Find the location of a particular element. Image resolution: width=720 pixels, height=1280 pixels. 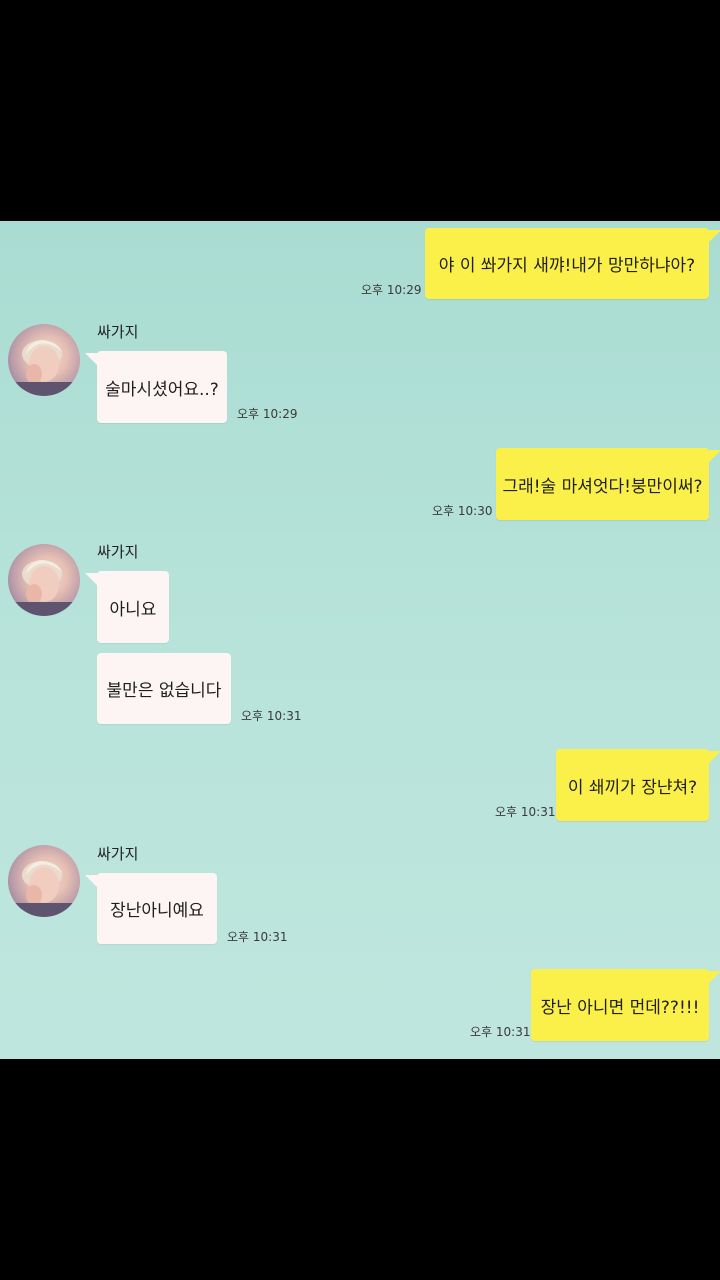

message-text: 이 쇄끼가 장냔쳐? is located at coordinates (632, 787).